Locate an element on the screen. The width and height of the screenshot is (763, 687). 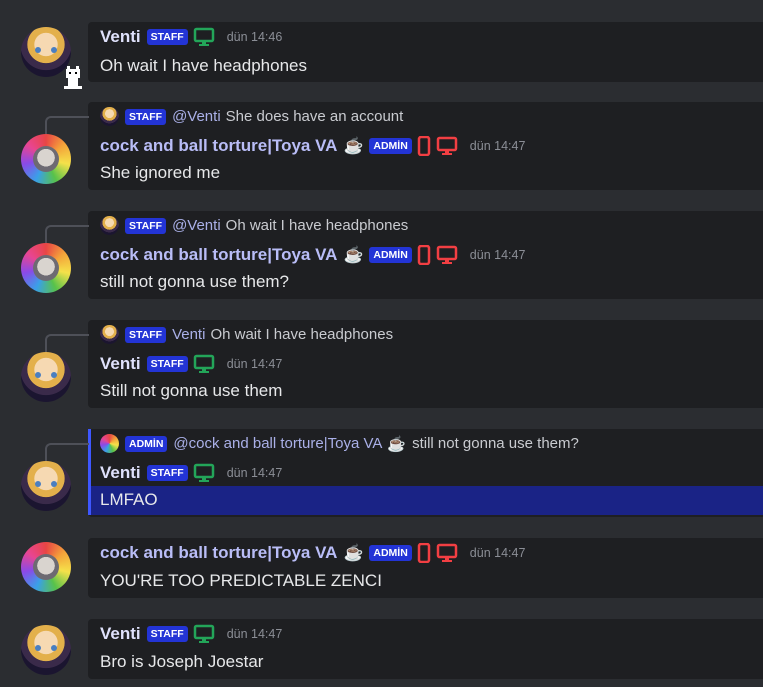
message-text: YOU'RE TOO PREDICTABLE ZENCI is located at coordinates (241, 580).